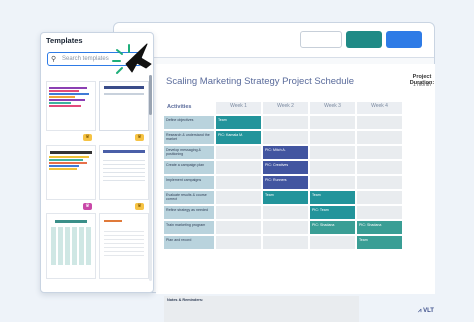 This screenshot has width=474, height=322. What do you see at coordinates (364, 39) in the screenshot?
I see `toolbar-button-teal` at bounding box center [364, 39].